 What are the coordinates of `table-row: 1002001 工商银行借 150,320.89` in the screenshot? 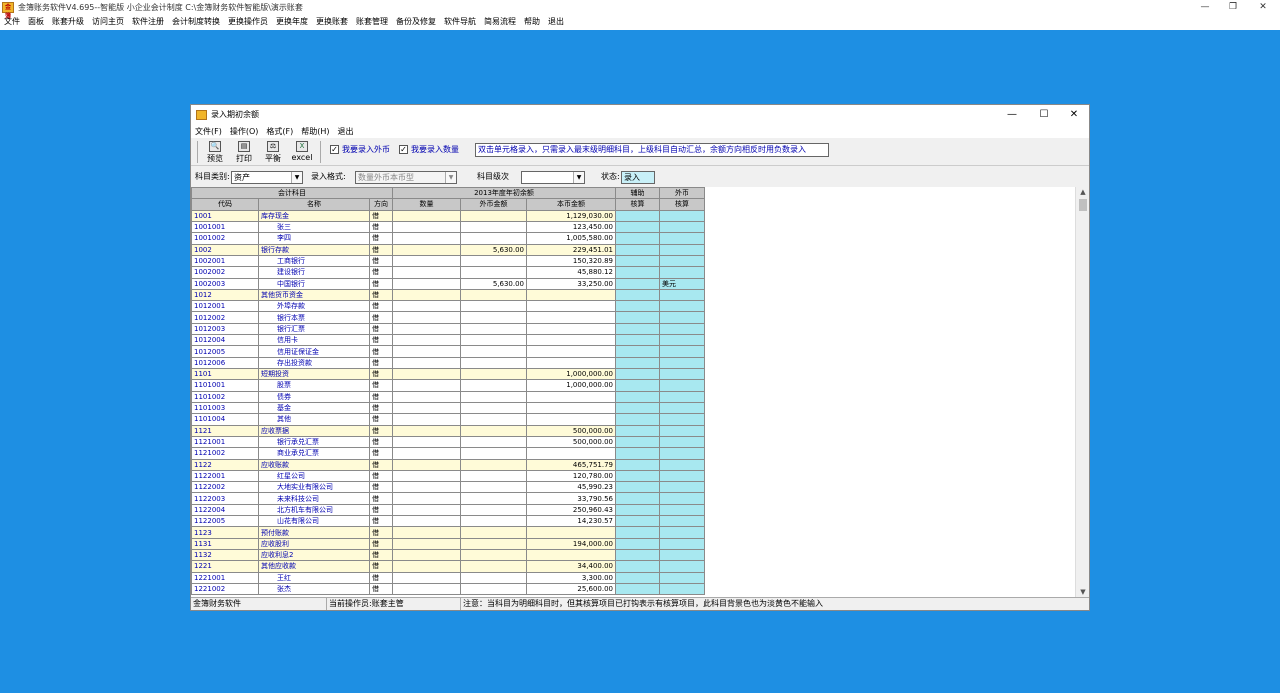 It's located at (448, 261).